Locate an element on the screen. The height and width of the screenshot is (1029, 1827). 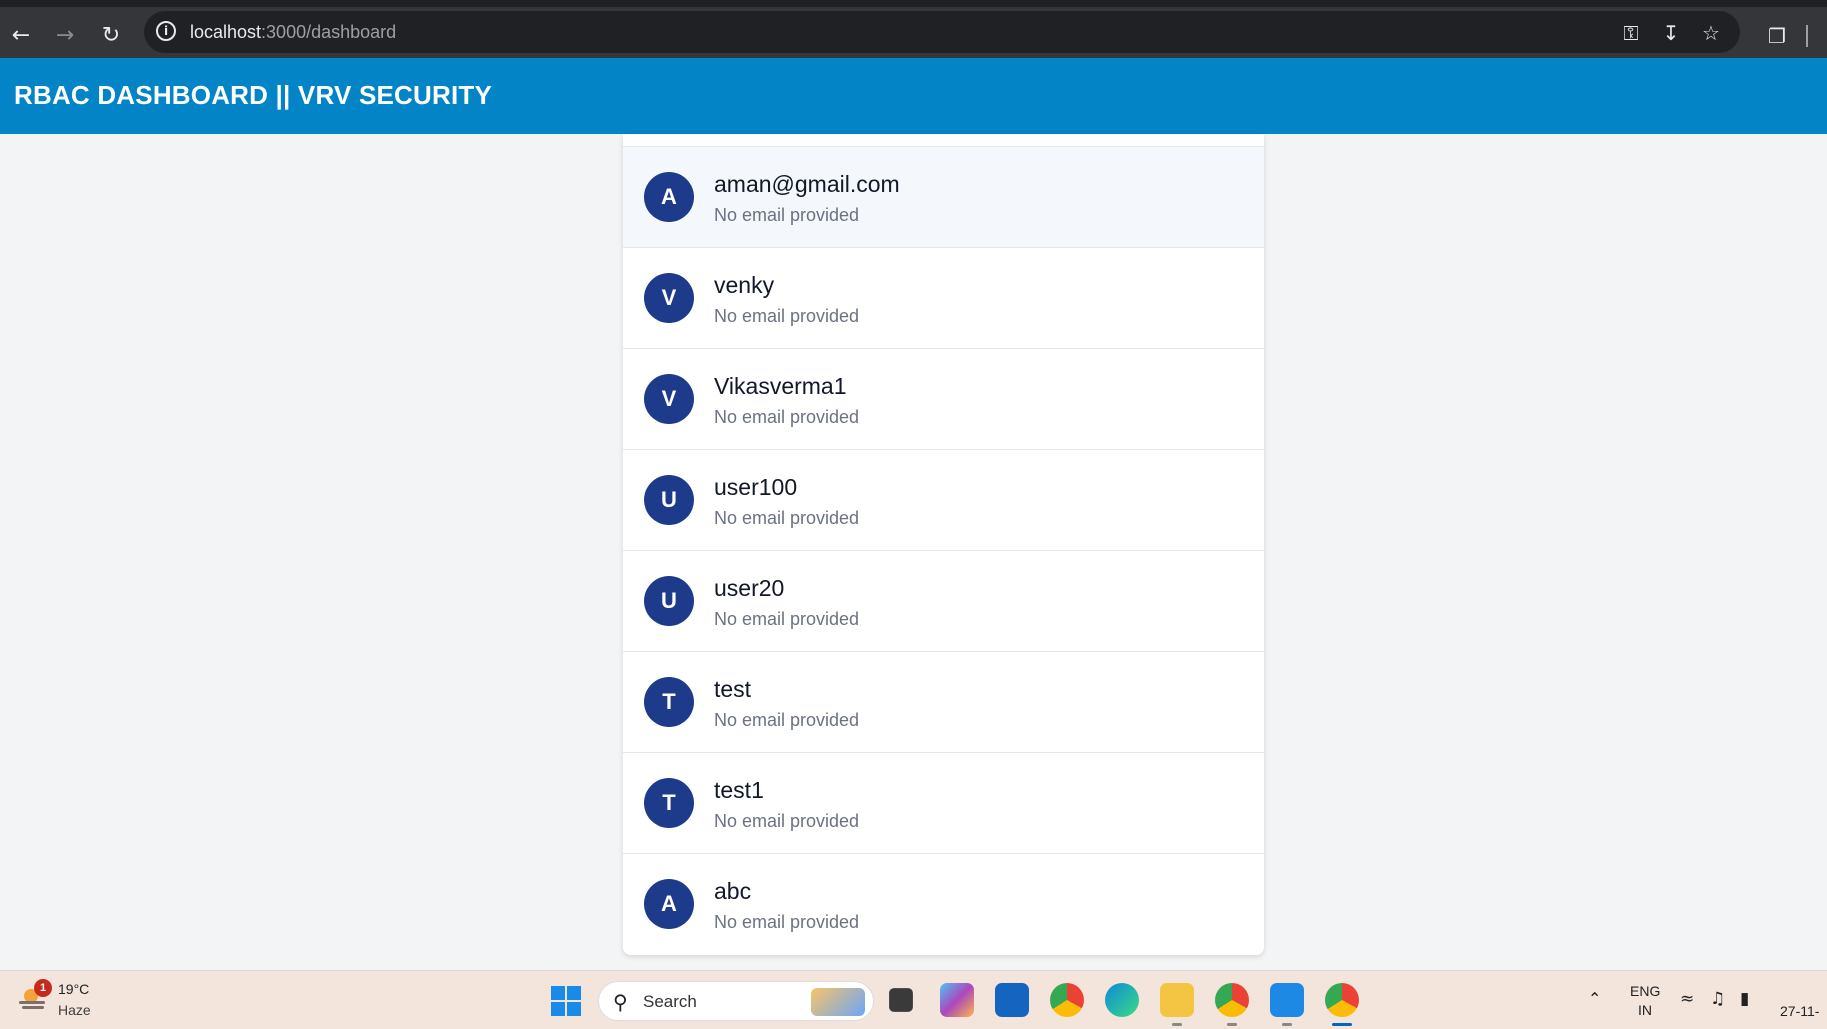
search-icon: ⚲ is located at coordinates (620, 1002).